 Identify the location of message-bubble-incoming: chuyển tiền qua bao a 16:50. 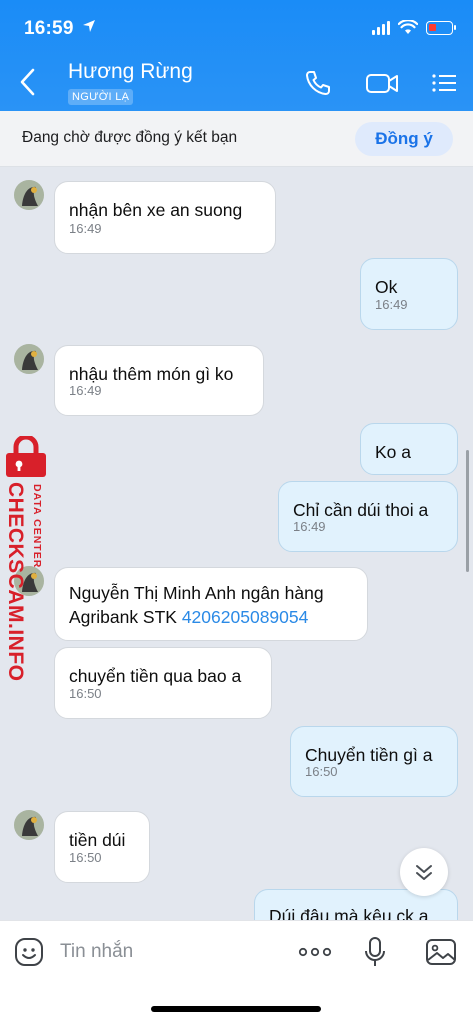
(163, 683).